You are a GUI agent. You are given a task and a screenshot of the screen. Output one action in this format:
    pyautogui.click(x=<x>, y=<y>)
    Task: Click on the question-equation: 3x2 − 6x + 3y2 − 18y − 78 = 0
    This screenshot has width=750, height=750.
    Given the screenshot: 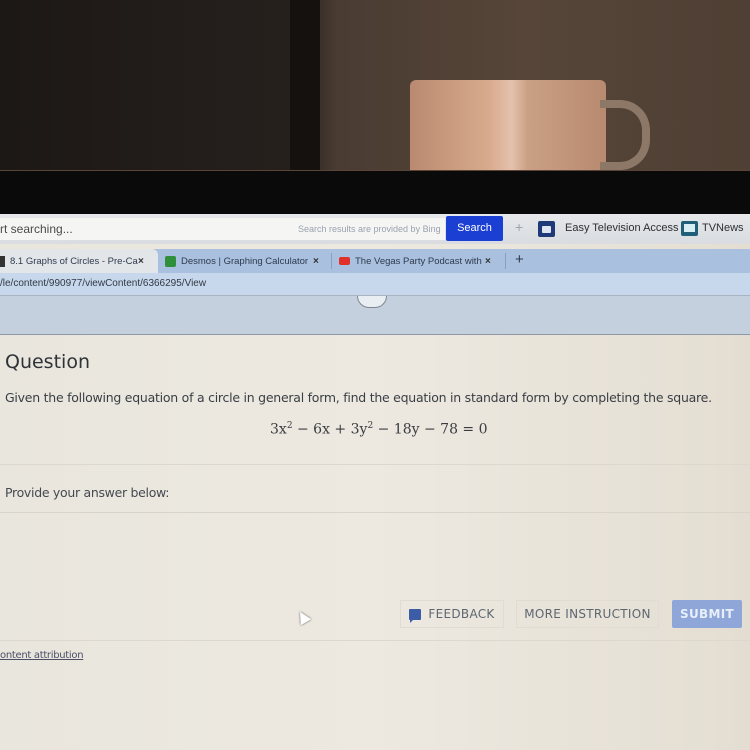 What is the action you would take?
    pyautogui.click(x=379, y=429)
    